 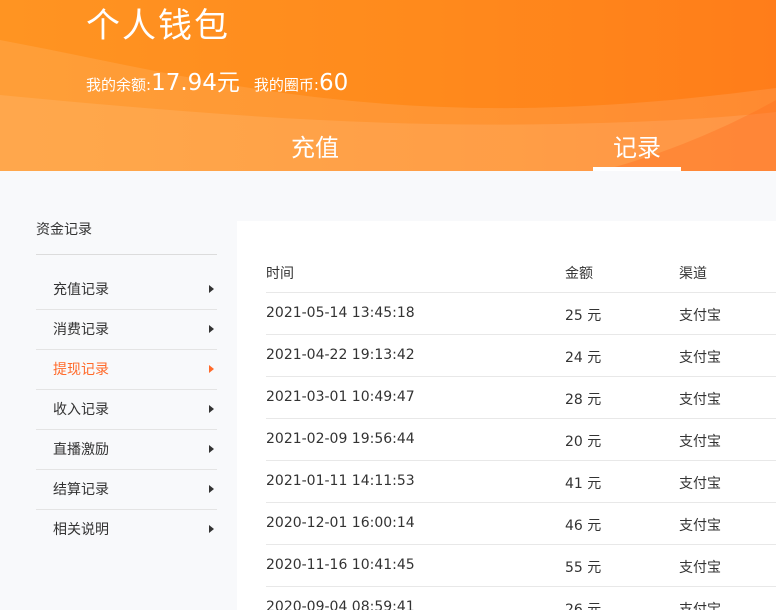 What do you see at coordinates (583, 358) in the screenshot?
I see `cell-amount: 24 元` at bounding box center [583, 358].